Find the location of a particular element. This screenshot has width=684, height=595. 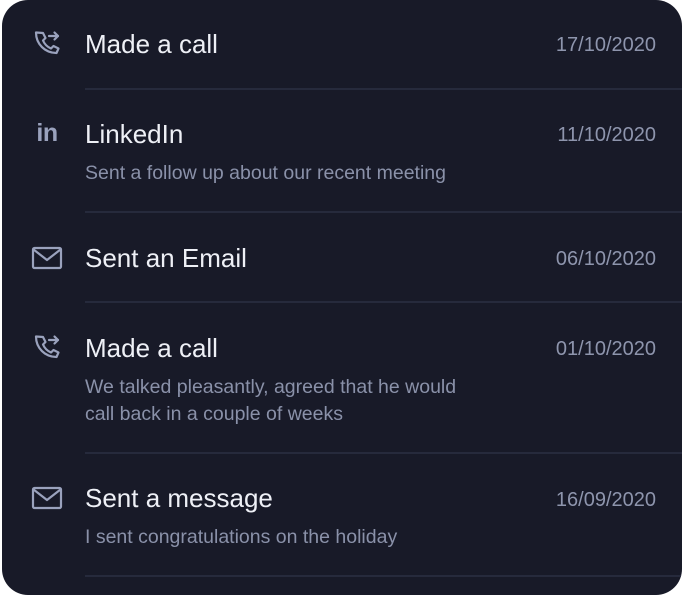

linkedin-icon: in is located at coordinates (47, 132).